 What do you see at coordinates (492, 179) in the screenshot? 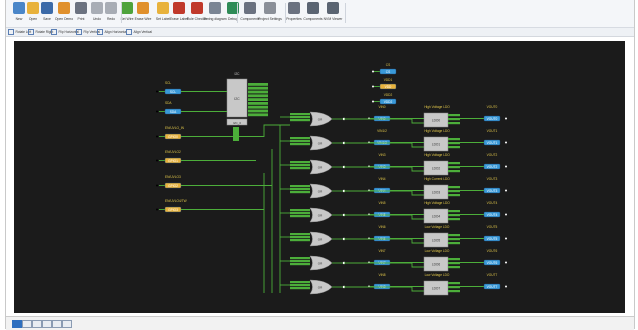
I see `vout-title: VOUT3` at bounding box center [492, 179].